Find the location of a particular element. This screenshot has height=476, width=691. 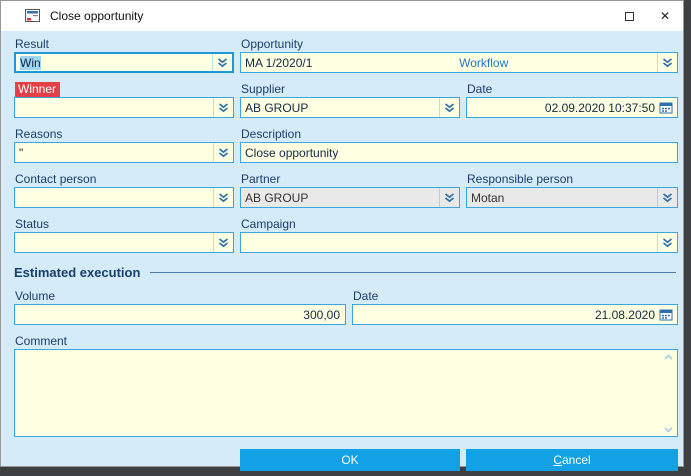

contact-person-label: Contact person is located at coordinates (56, 179).